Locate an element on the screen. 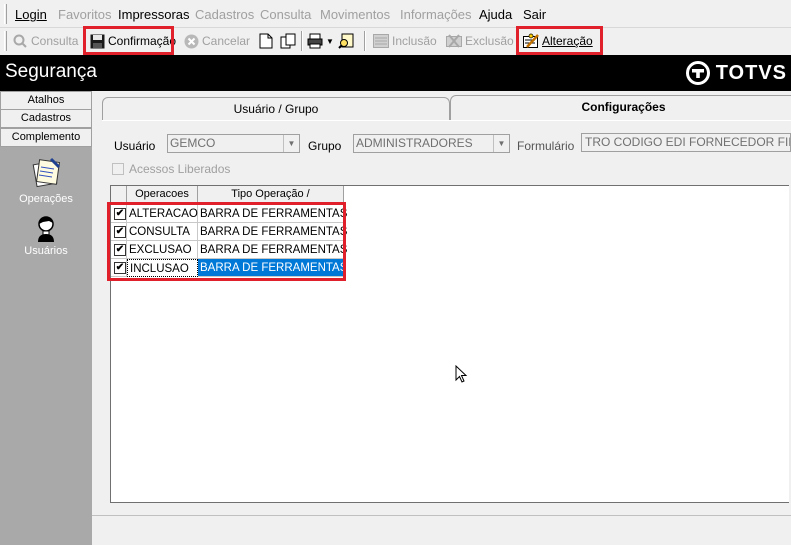 This screenshot has width=791, height=545. sidebar-tab-complemento: Complemento is located at coordinates (46, 137).